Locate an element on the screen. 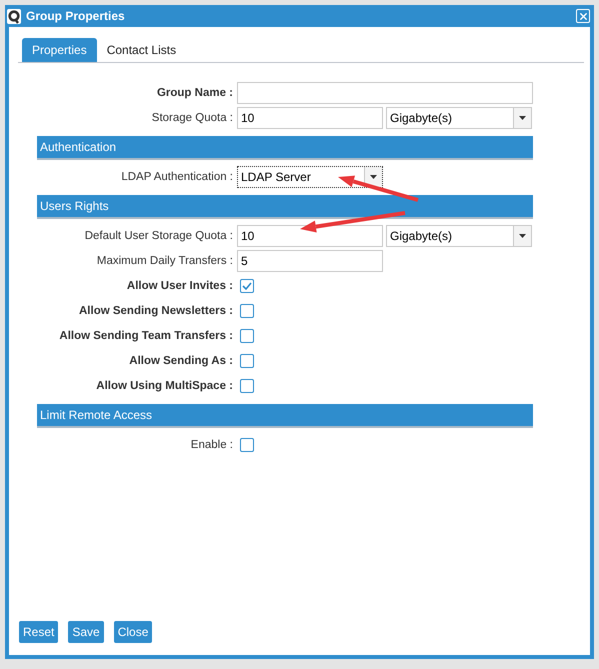 The width and height of the screenshot is (599, 669). app-logo-icon is located at coordinates (14, 16).